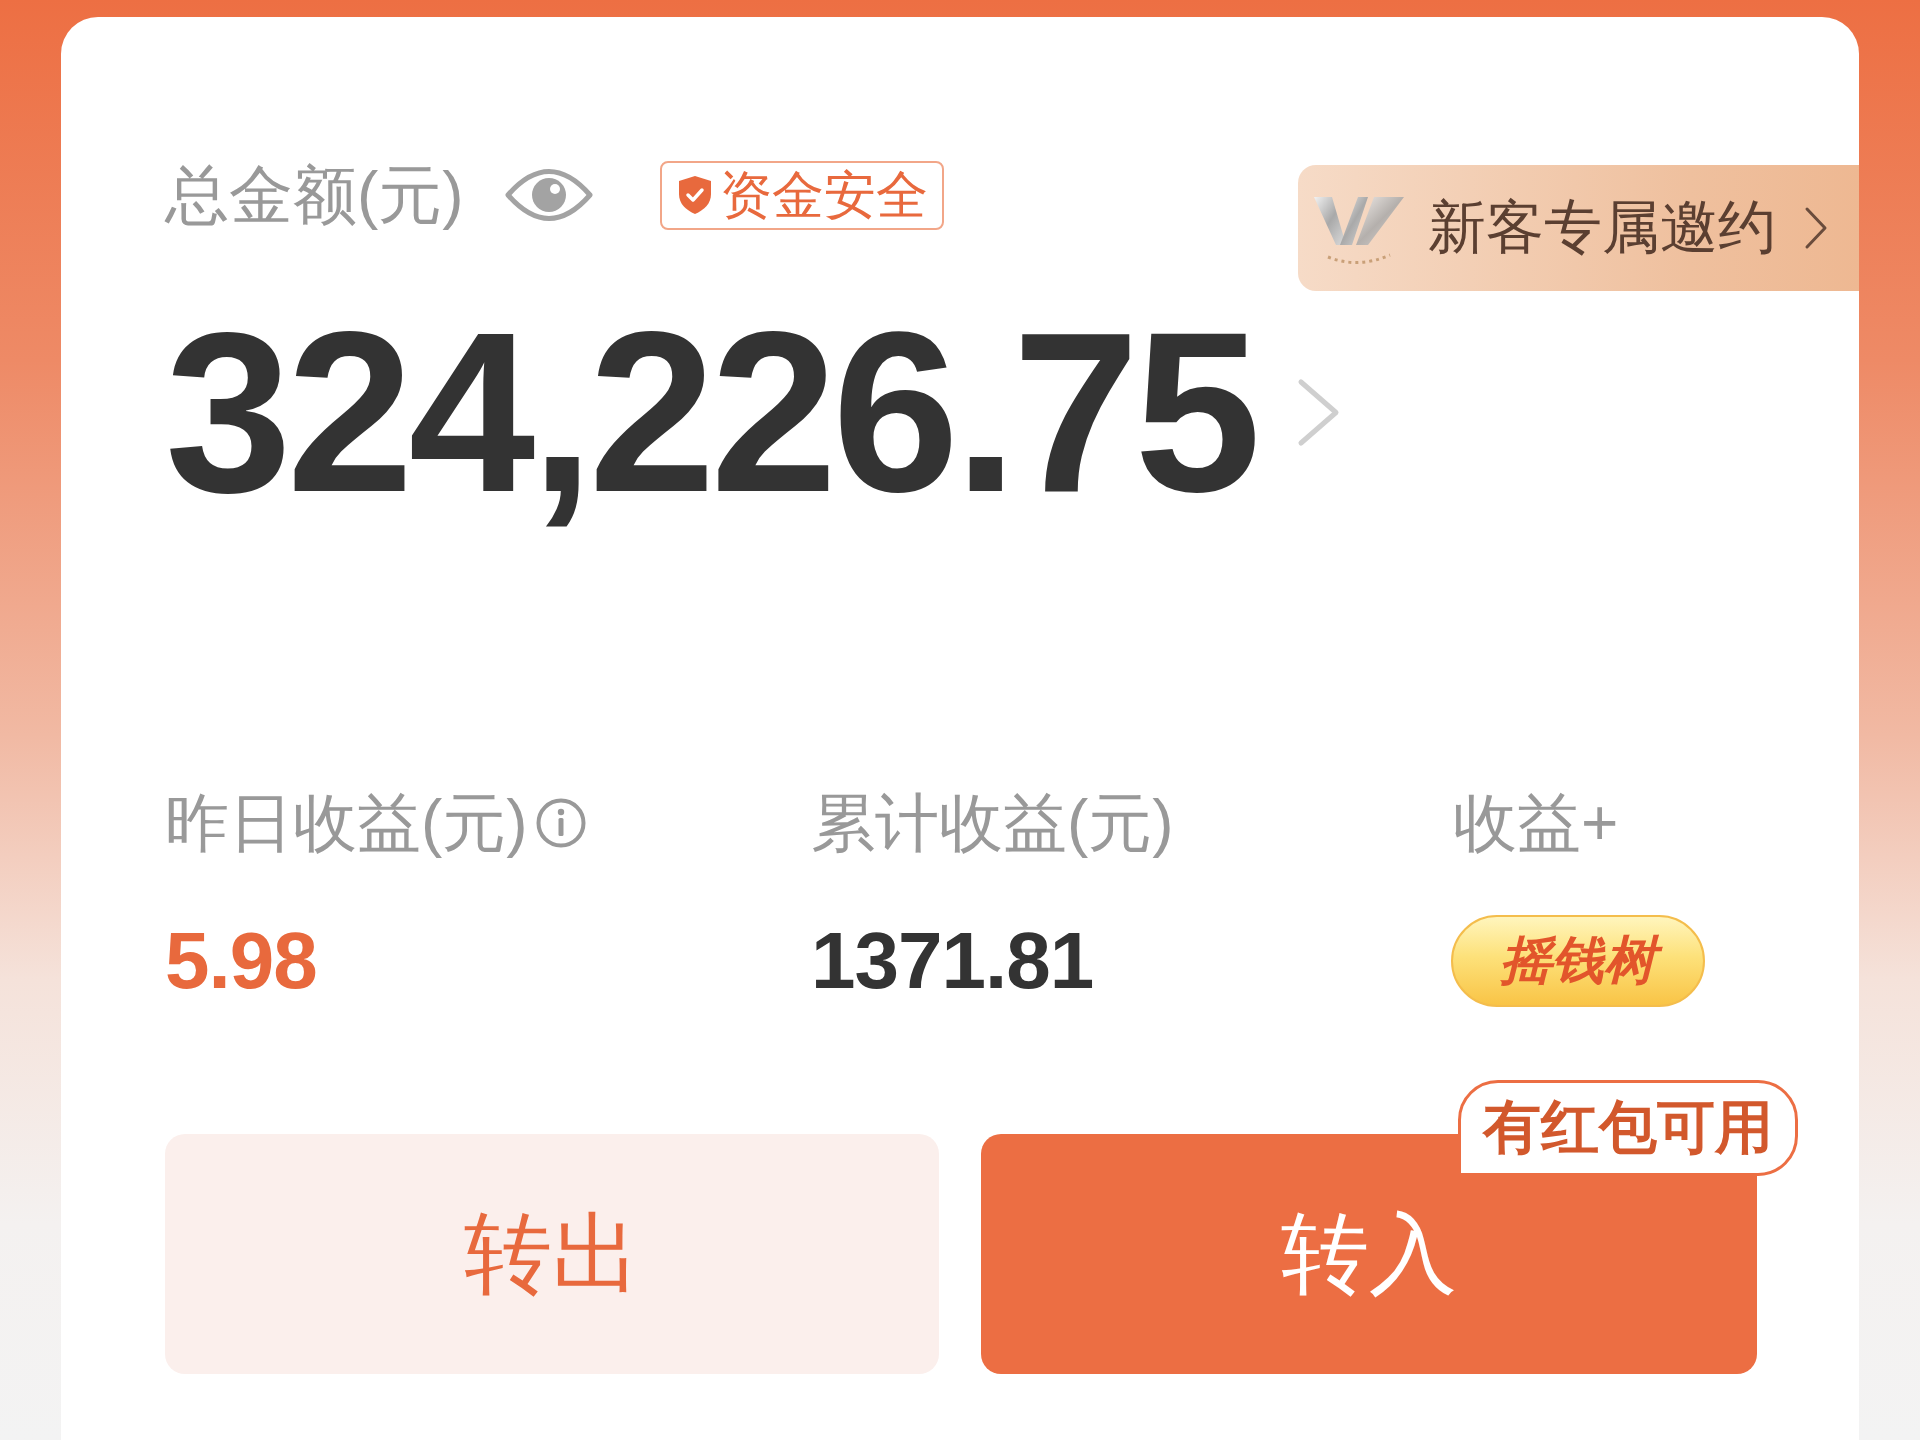  Describe the element at coordinates (992, 823) in the screenshot. I see `stat-label: 累计收益(元)` at that location.